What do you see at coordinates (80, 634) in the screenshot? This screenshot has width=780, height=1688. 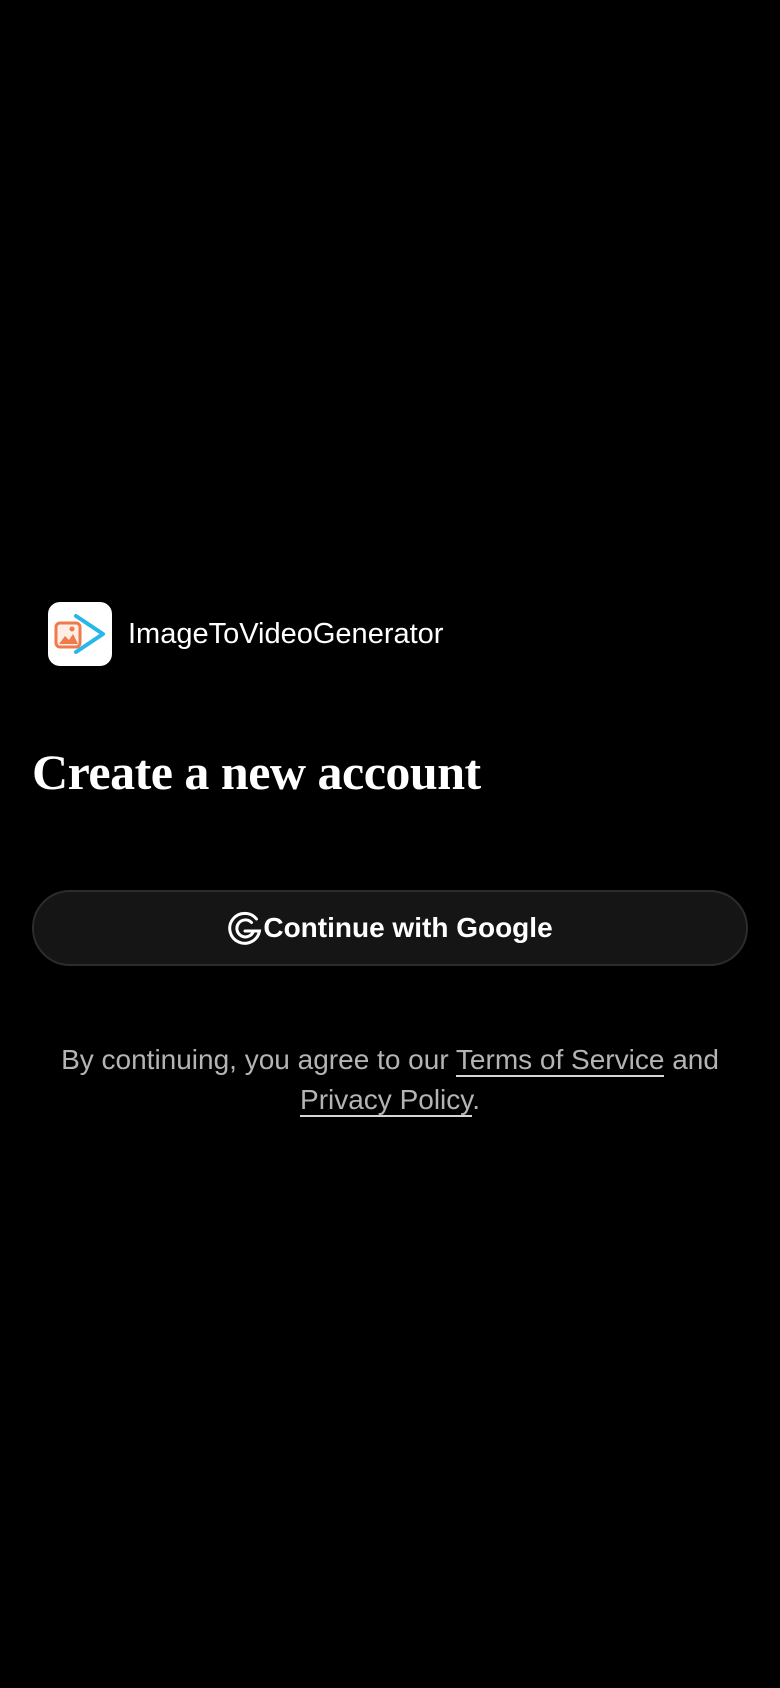 I see `app-logo-icon` at bounding box center [80, 634].